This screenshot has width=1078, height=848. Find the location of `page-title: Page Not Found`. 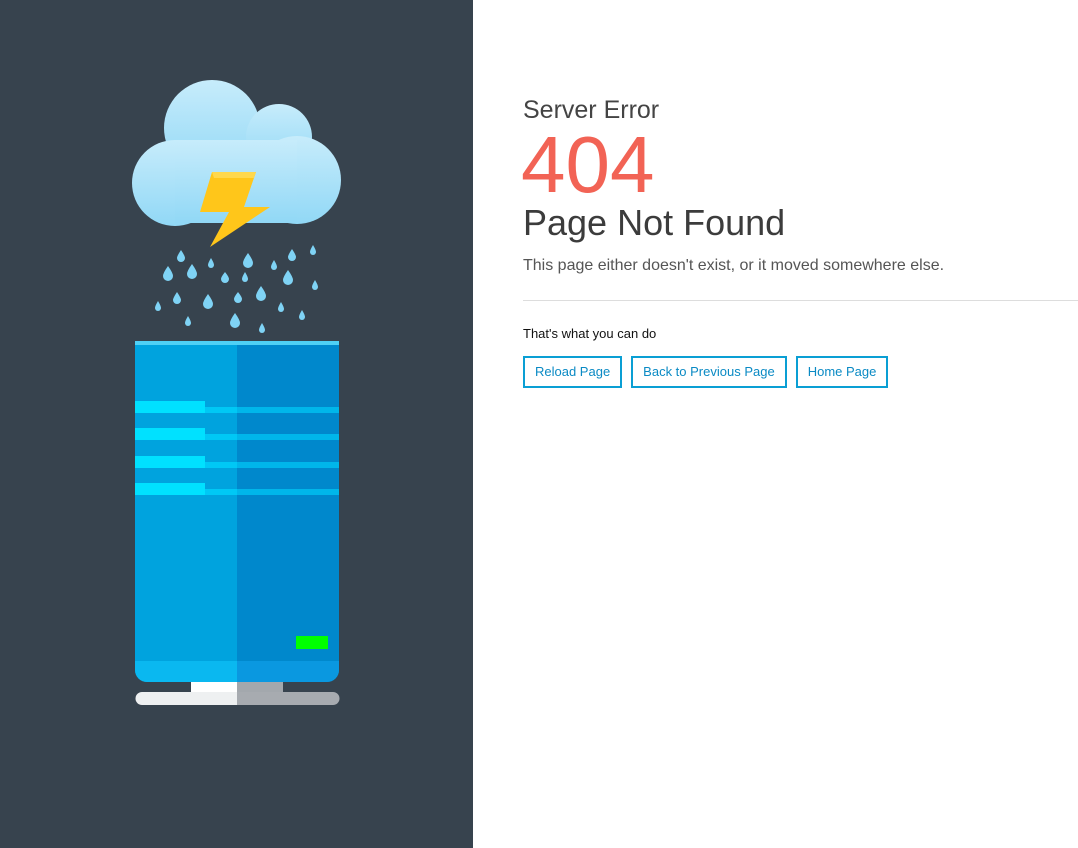

page-title: Page Not Found is located at coordinates (654, 222).